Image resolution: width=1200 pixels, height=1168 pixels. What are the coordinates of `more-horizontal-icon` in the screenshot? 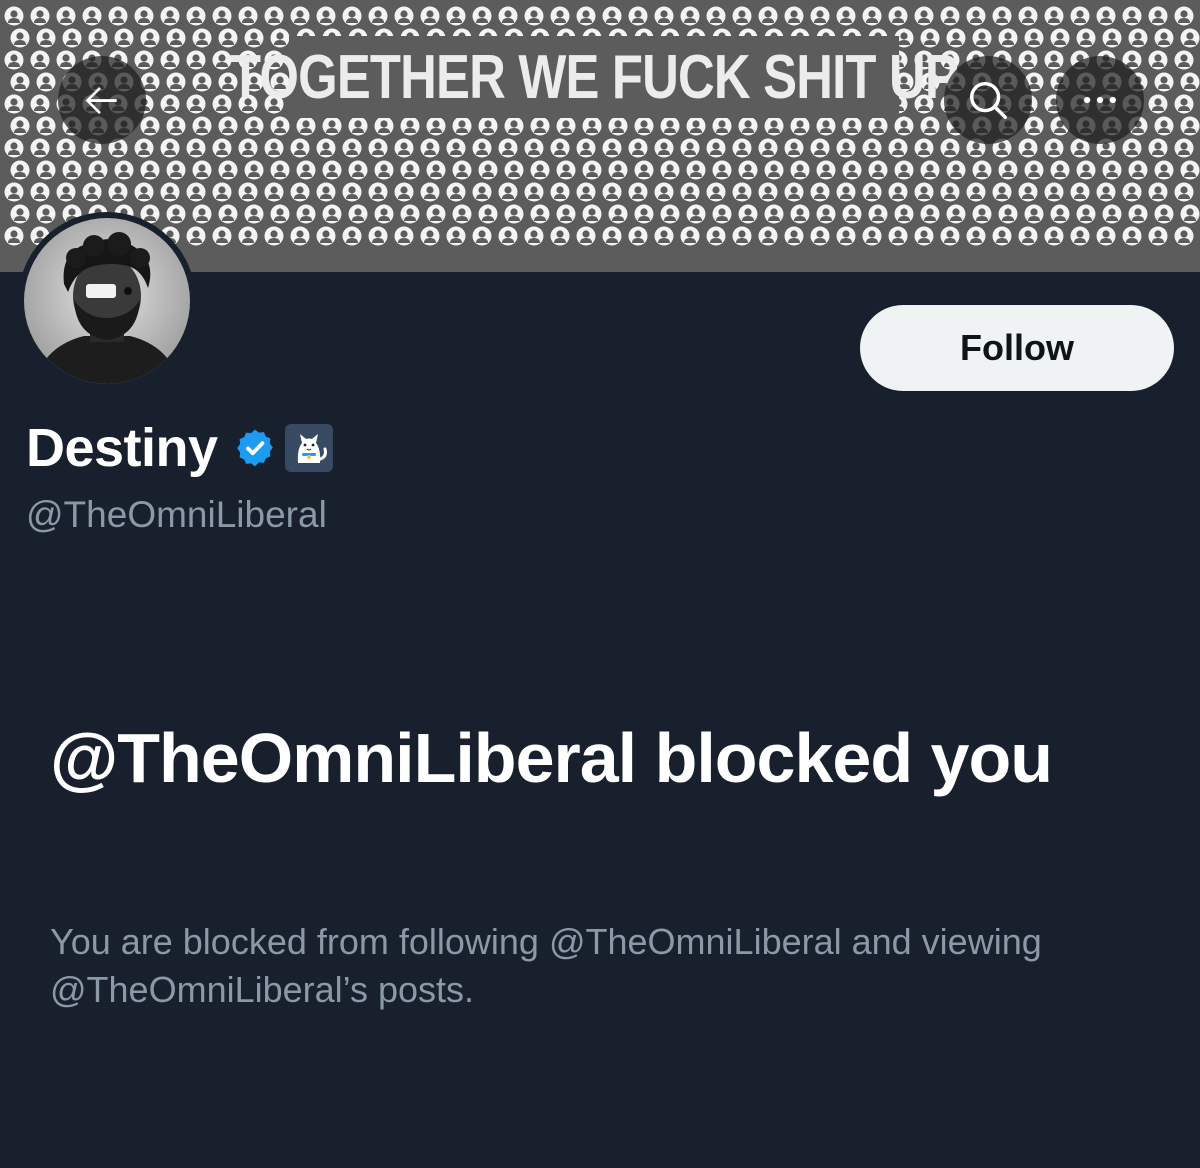 It's located at (1100, 100).